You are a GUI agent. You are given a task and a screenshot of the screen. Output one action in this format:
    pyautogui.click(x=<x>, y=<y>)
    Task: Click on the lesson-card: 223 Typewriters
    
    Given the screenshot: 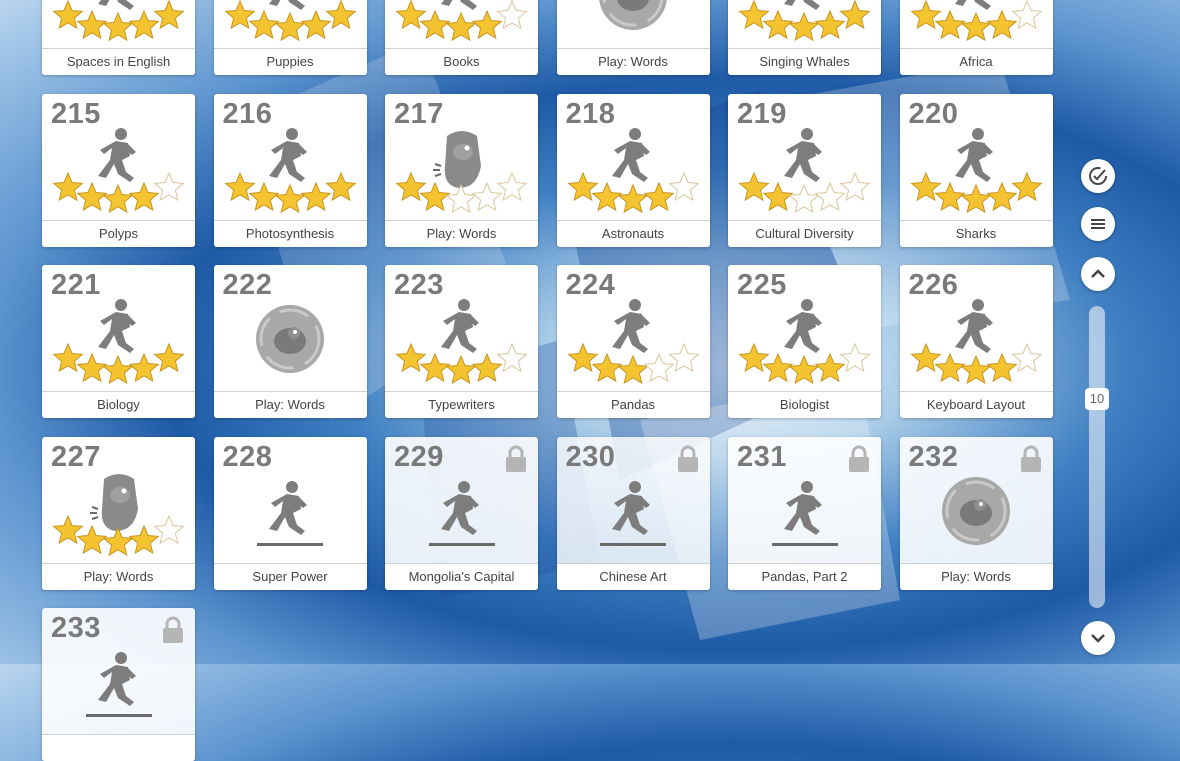 What is the action you would take?
    pyautogui.click(x=461, y=341)
    